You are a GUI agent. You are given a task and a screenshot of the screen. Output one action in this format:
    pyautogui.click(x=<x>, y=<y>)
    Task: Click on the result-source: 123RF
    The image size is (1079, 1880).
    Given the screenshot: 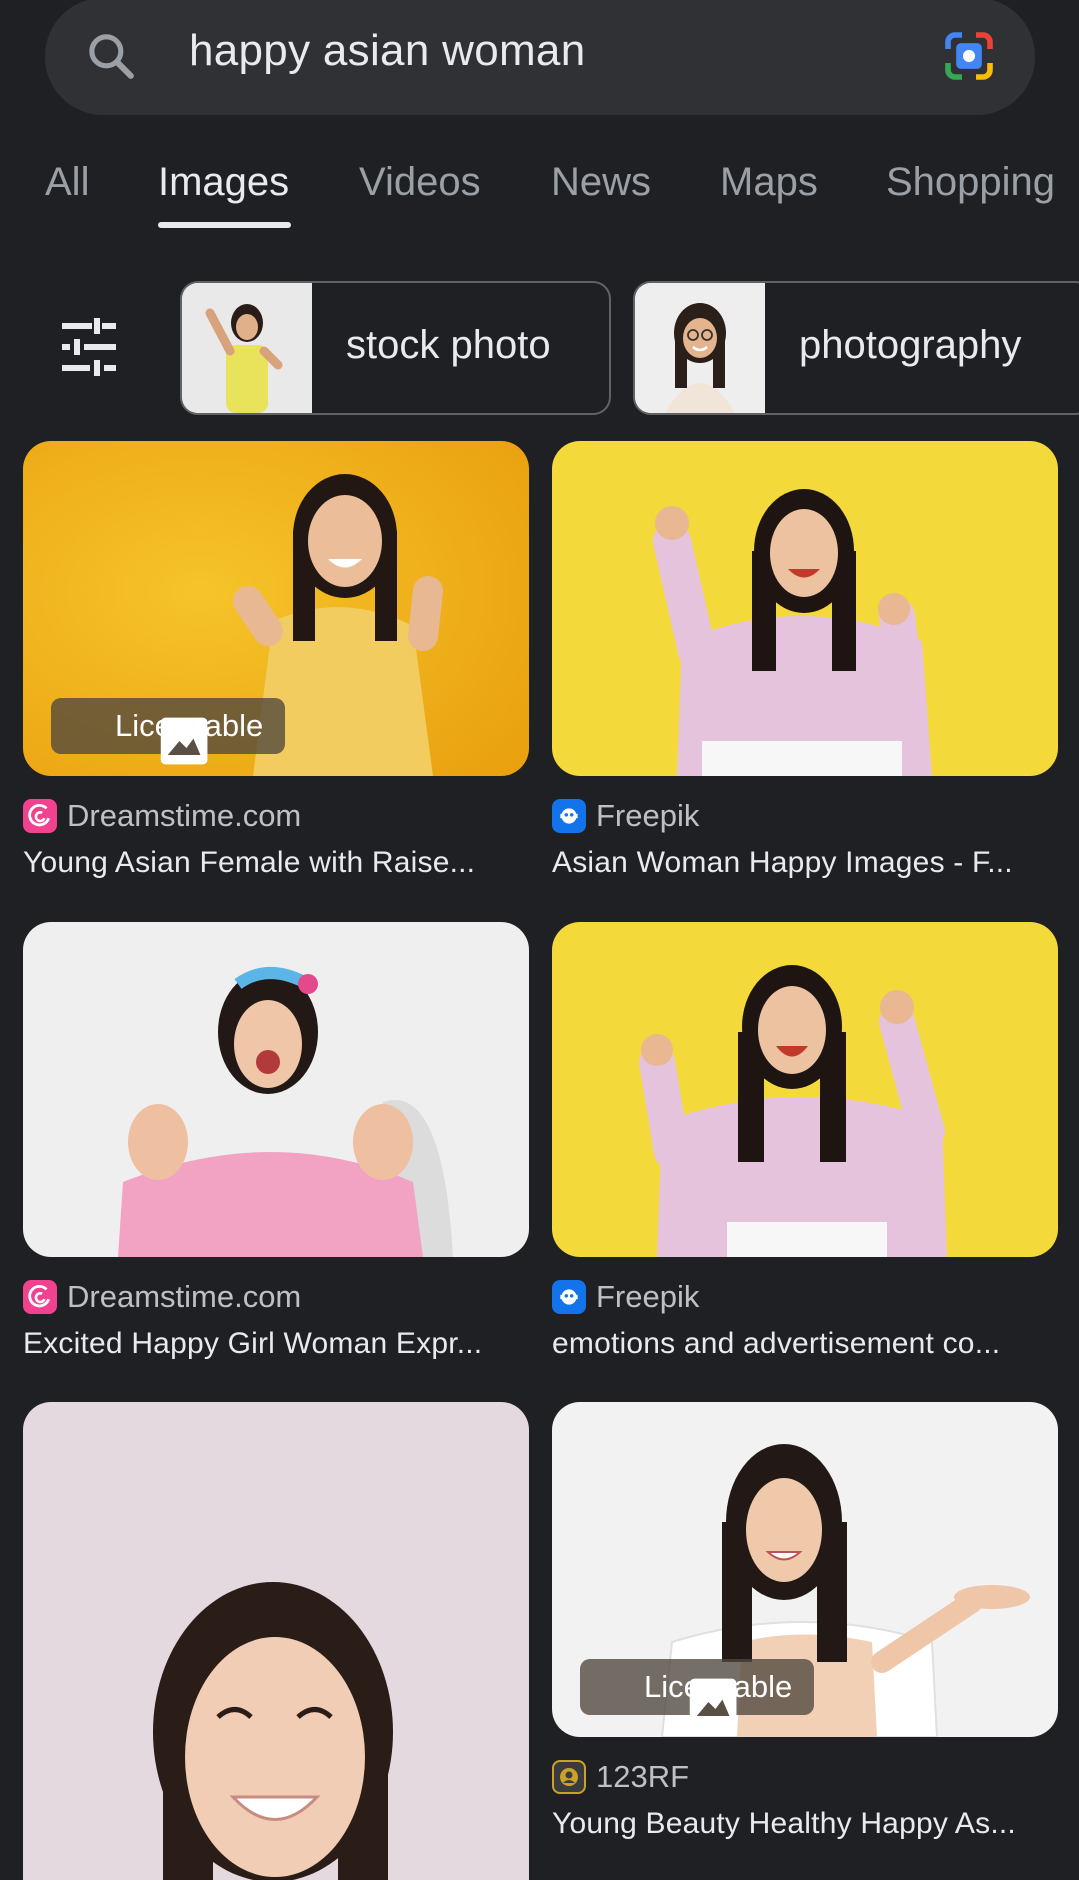 What is the action you would take?
    pyautogui.click(x=805, y=1777)
    